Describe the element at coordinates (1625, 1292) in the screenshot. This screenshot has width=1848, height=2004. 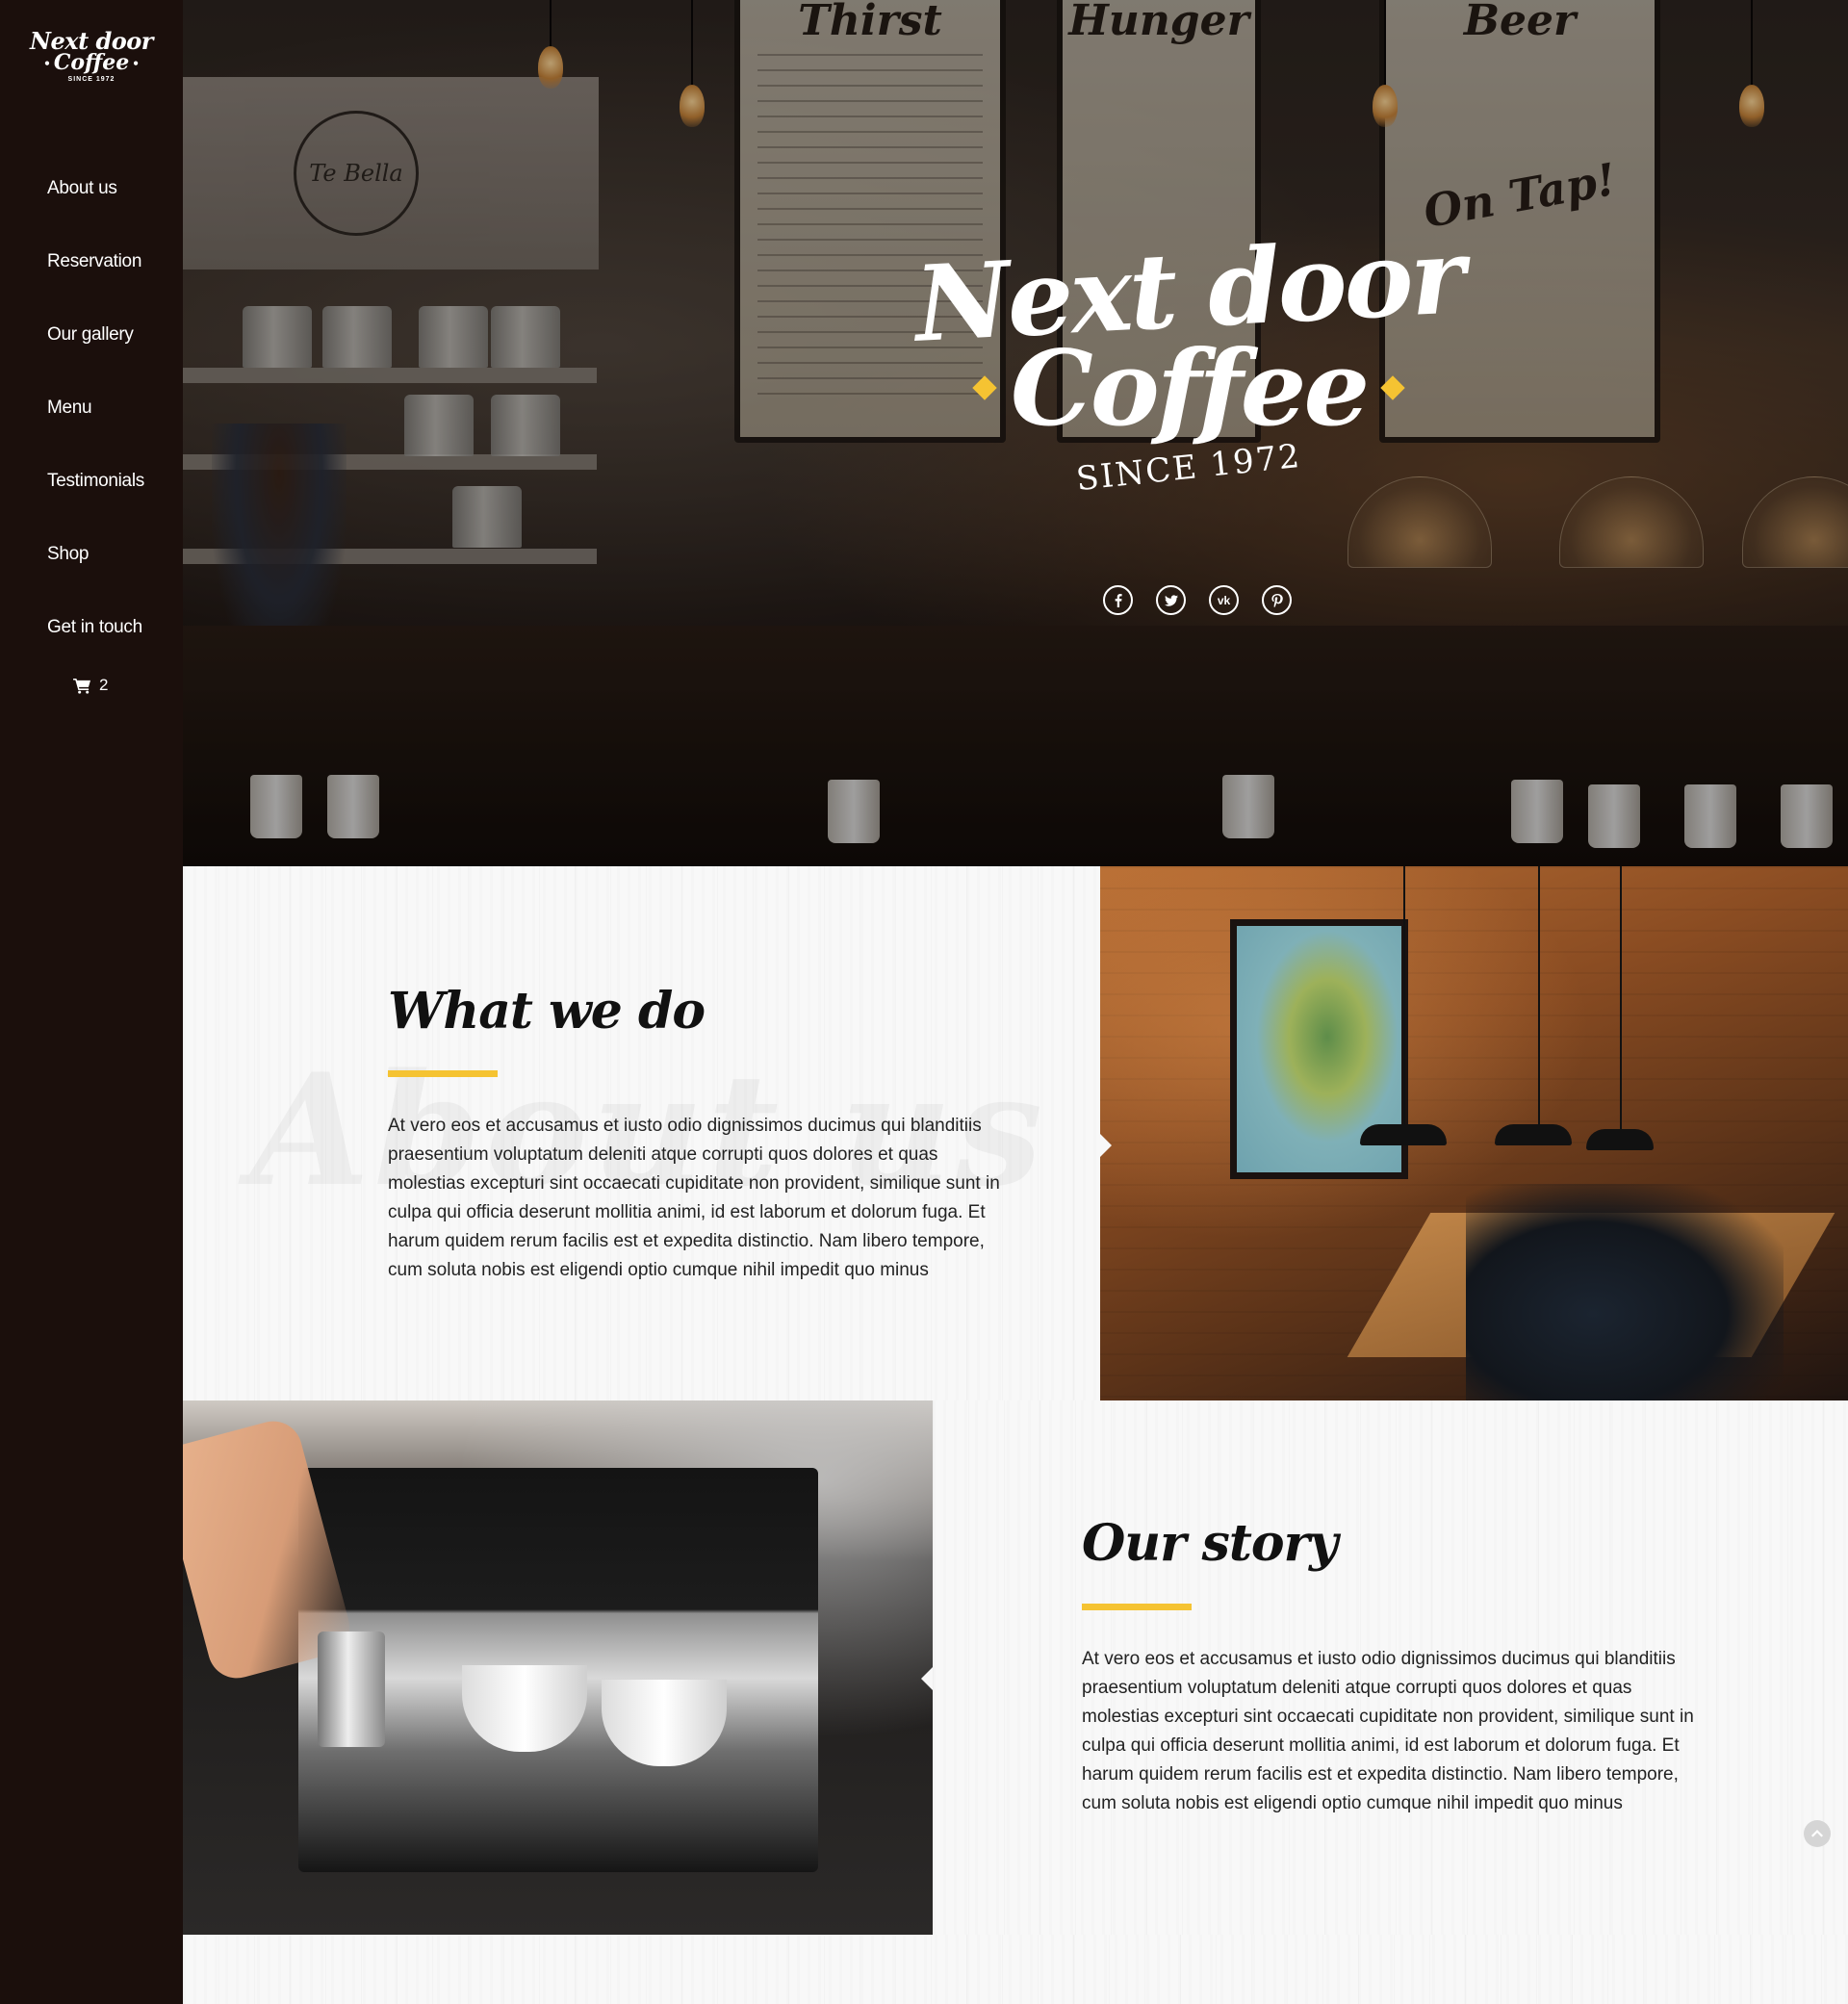
I see `customers-figure` at that location.